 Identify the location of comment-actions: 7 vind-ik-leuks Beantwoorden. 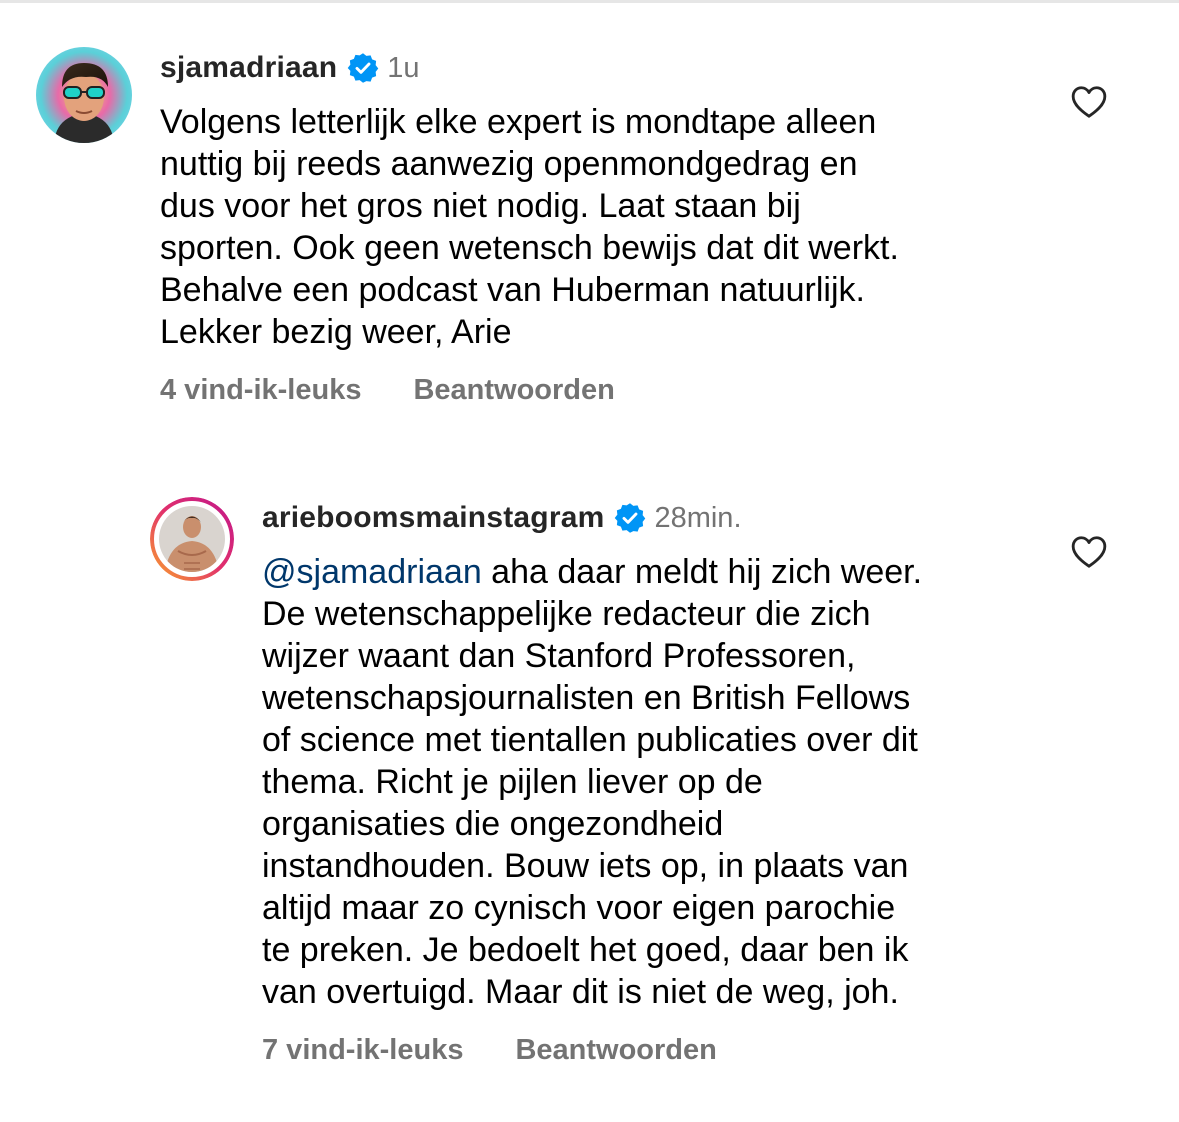
(489, 1050).